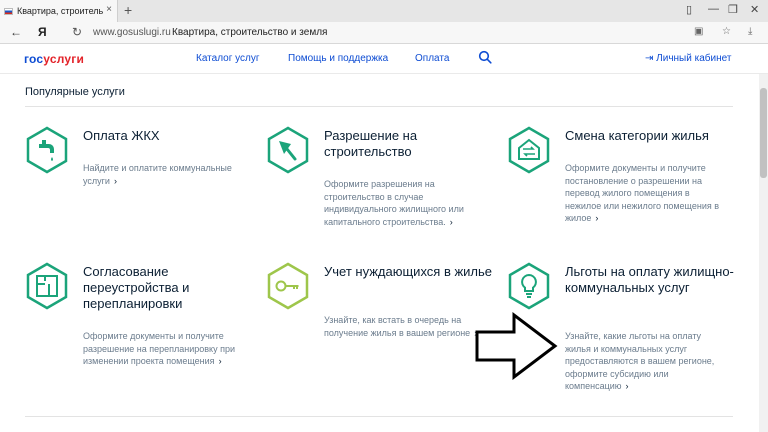 The image size is (768, 432). I want to click on personal-cabinet-link: ⇥ Личный кабинет, so click(688, 58).